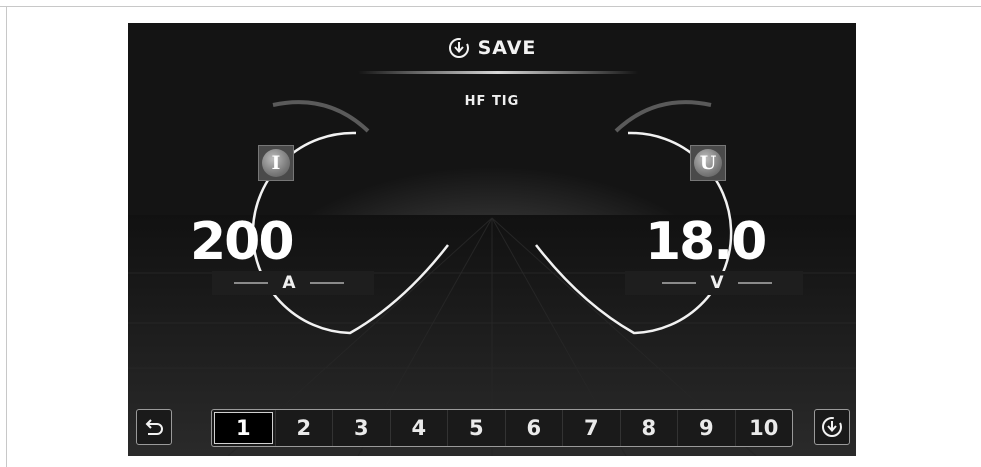  I want to click on current-unit: A, so click(289, 283).